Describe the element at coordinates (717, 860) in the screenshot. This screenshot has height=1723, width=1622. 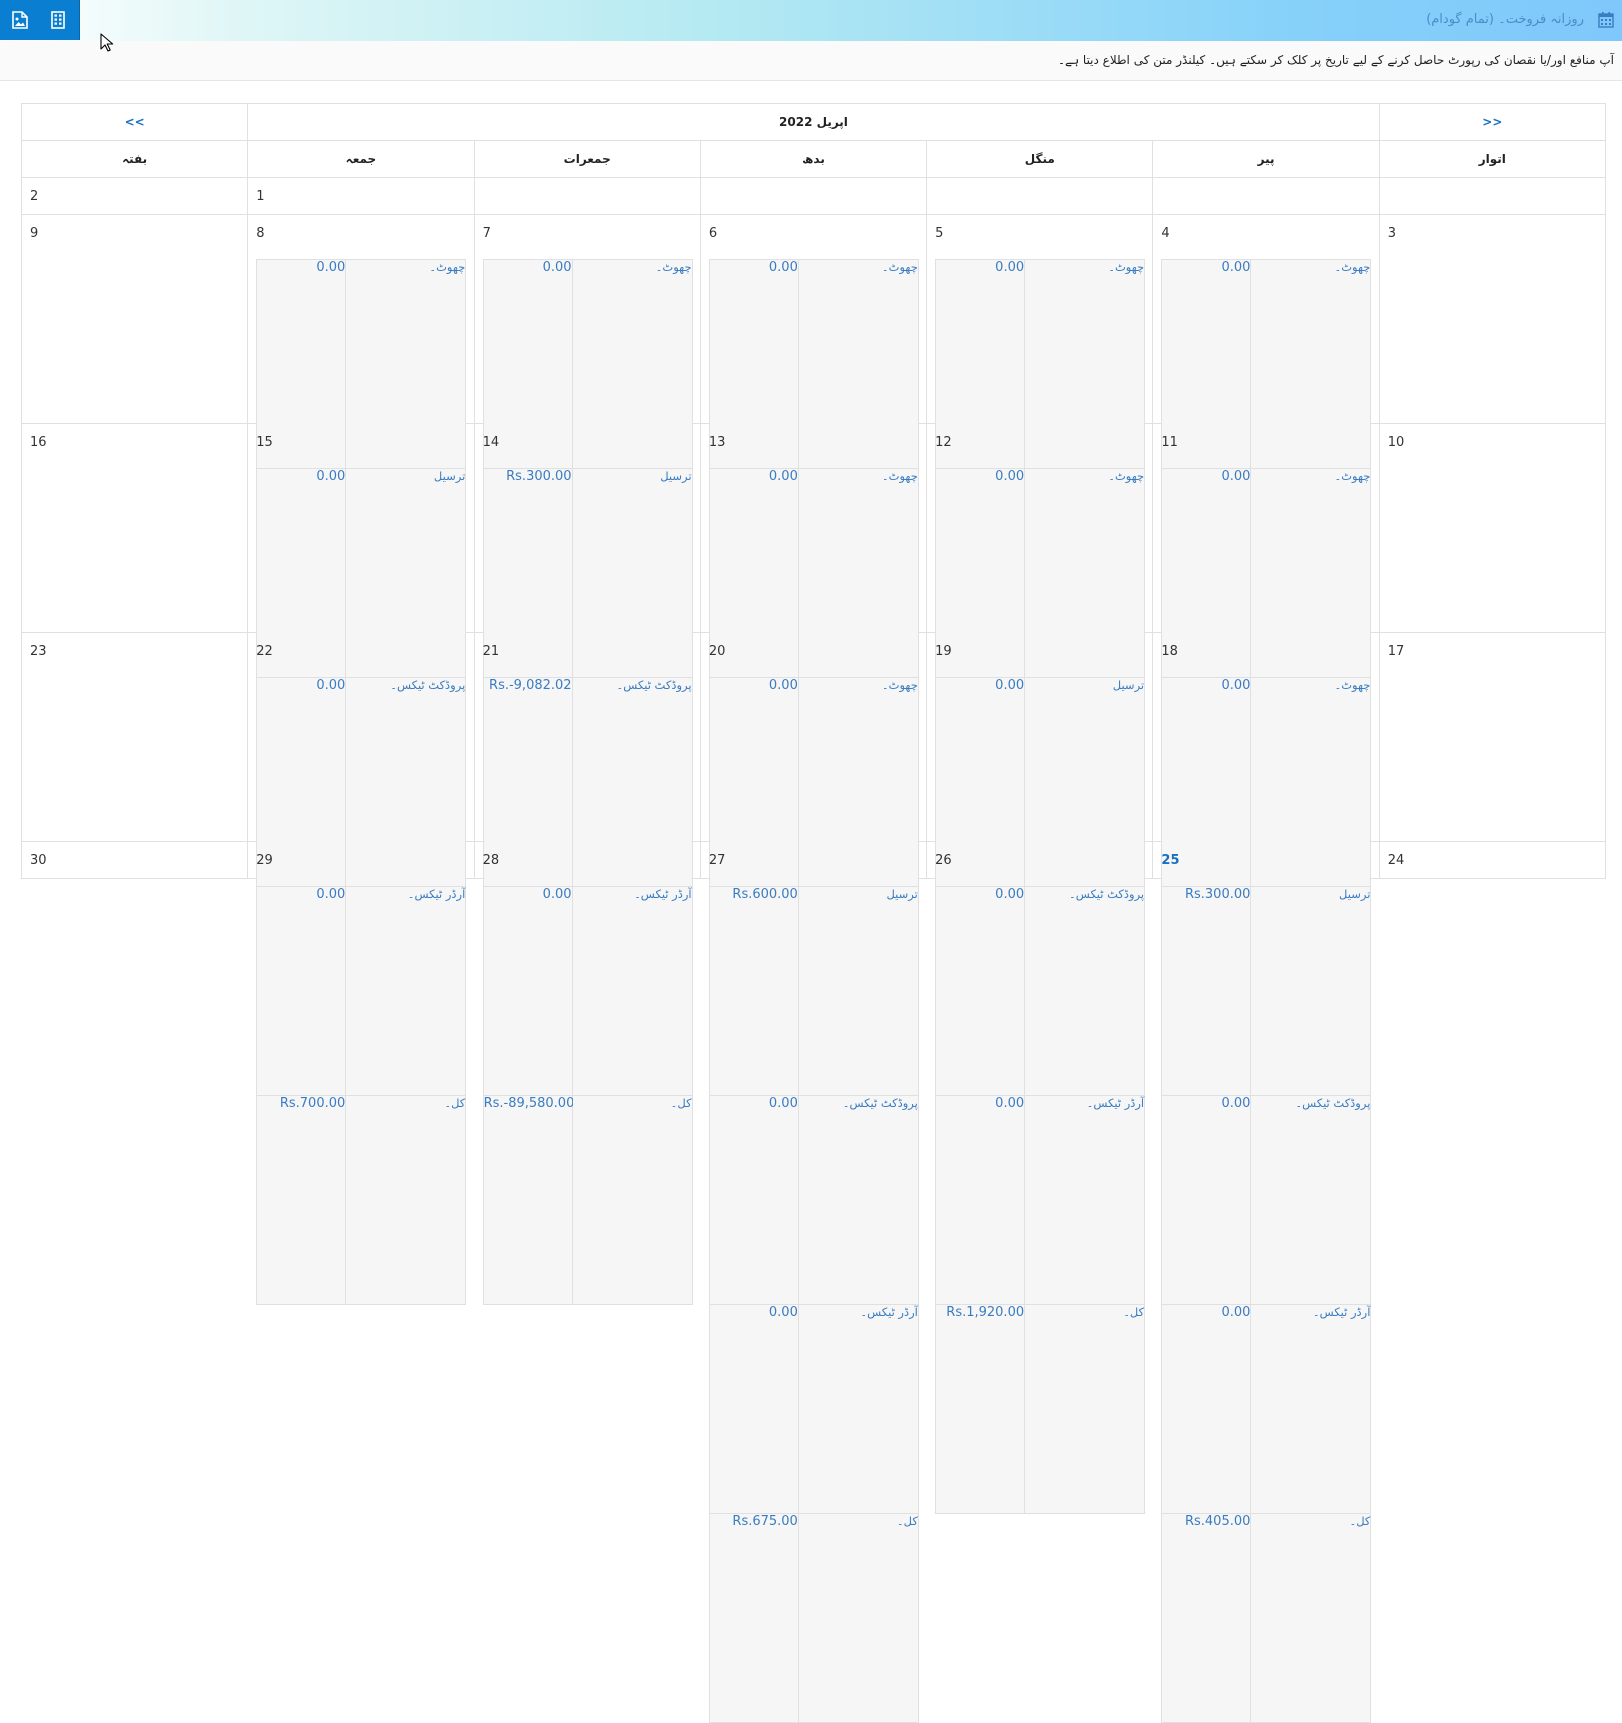
I see `day-number: 27` at that location.